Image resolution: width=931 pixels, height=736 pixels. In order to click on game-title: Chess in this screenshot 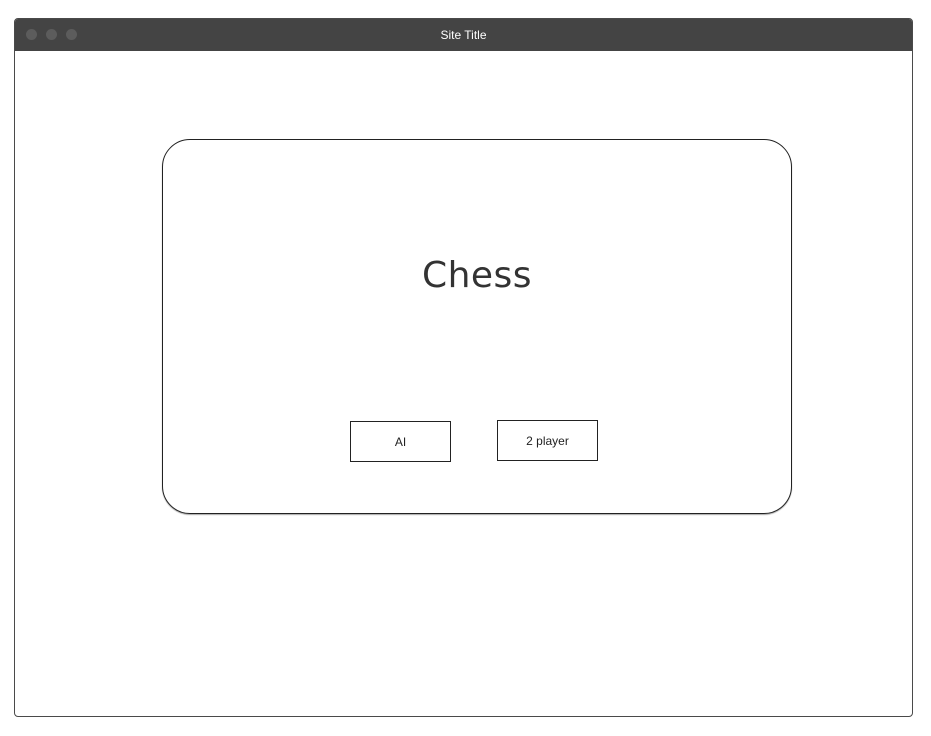, I will do `click(477, 275)`.